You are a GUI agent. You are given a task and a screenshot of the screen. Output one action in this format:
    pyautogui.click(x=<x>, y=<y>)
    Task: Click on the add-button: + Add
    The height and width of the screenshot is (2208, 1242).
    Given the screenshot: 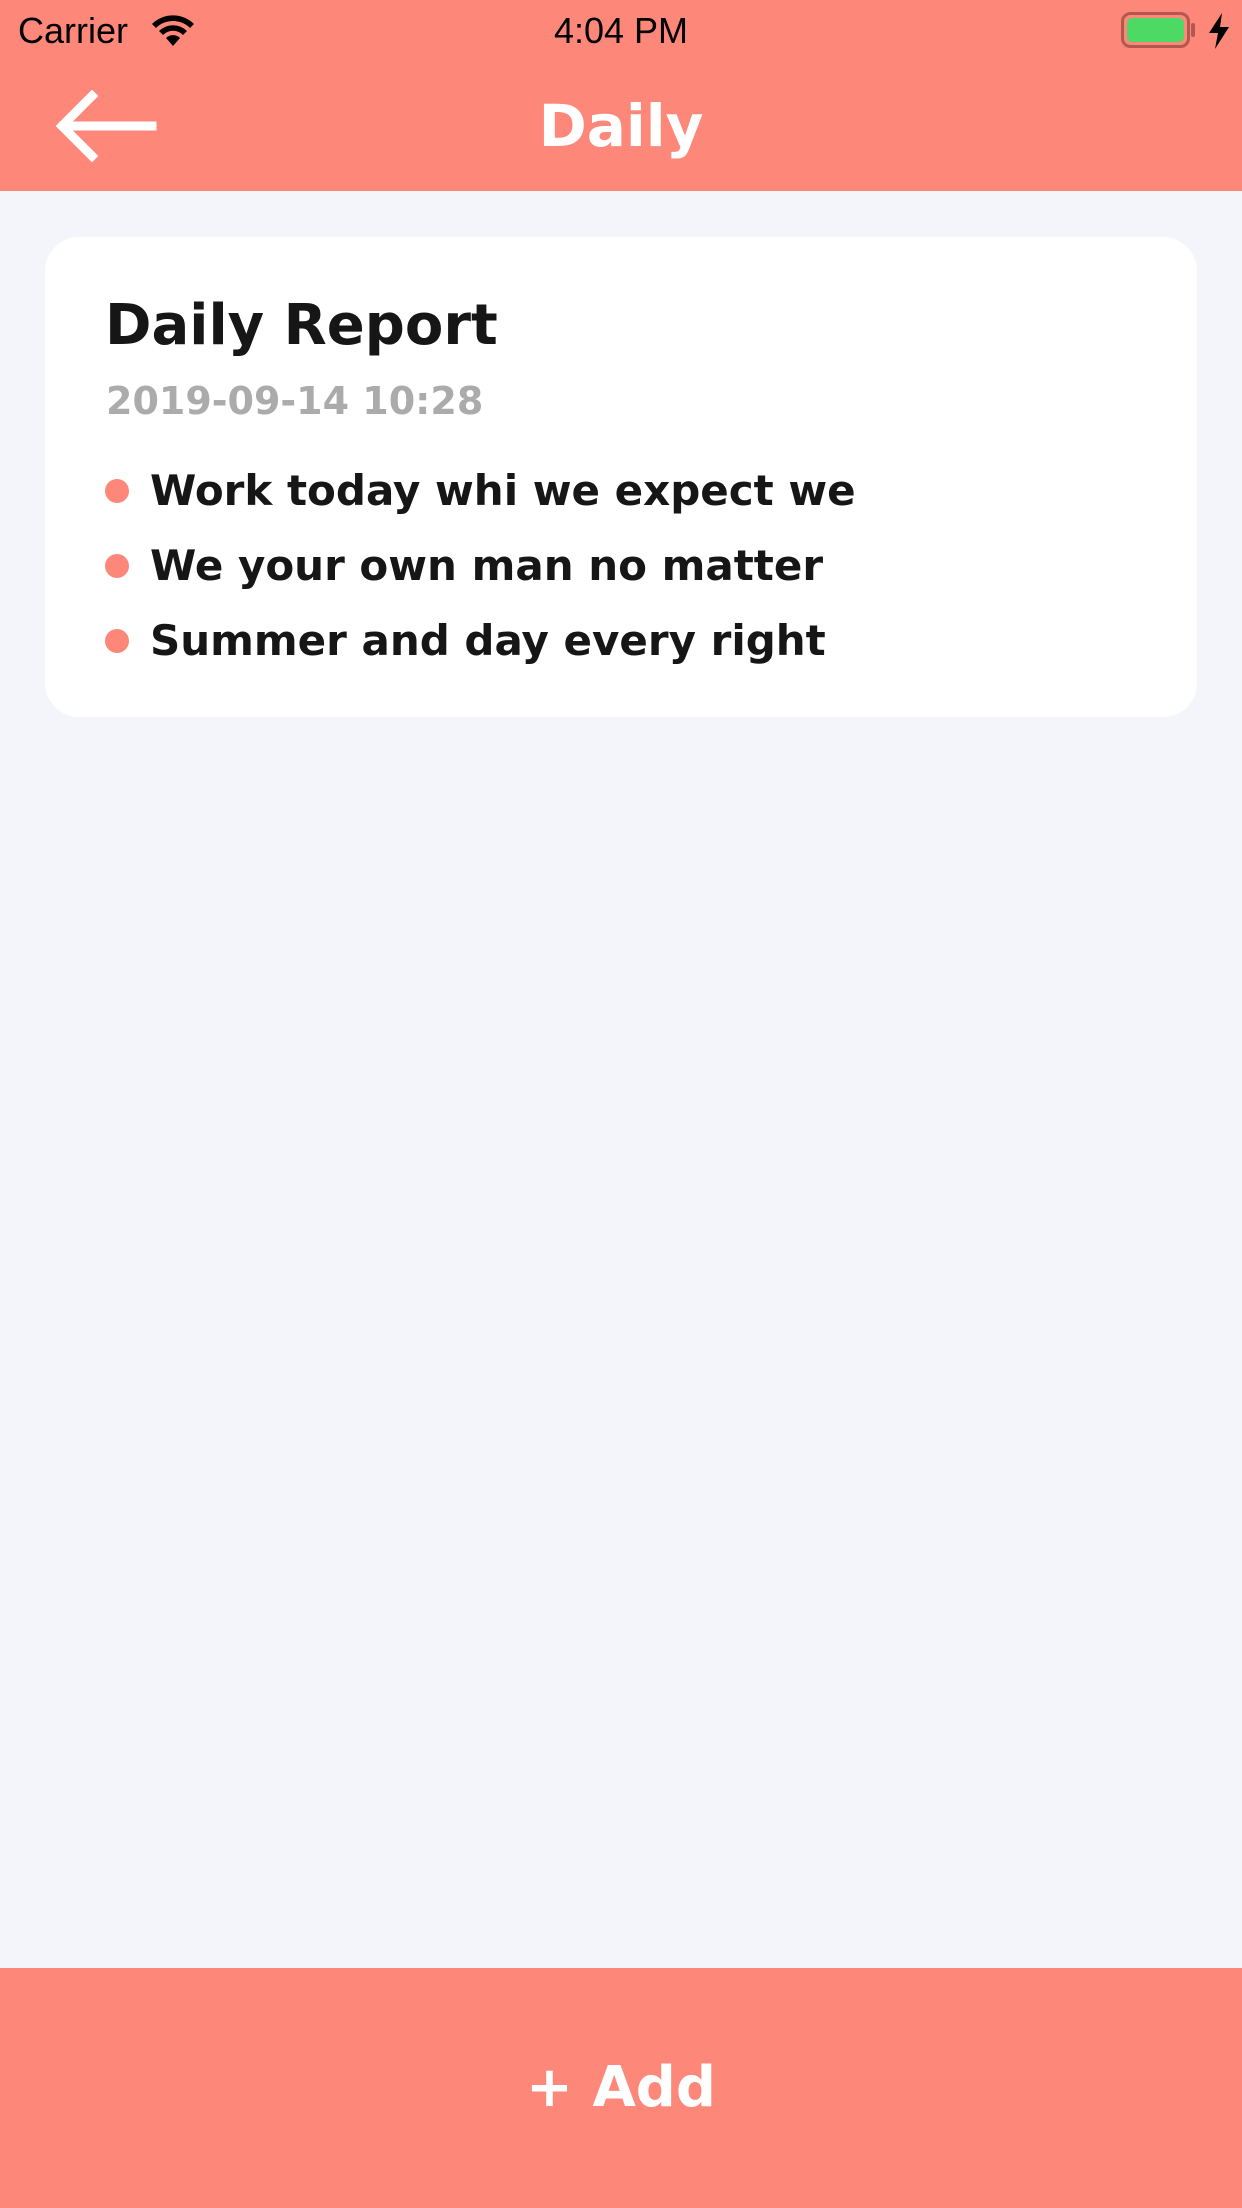 What is the action you would take?
    pyautogui.click(x=621, y=2088)
    